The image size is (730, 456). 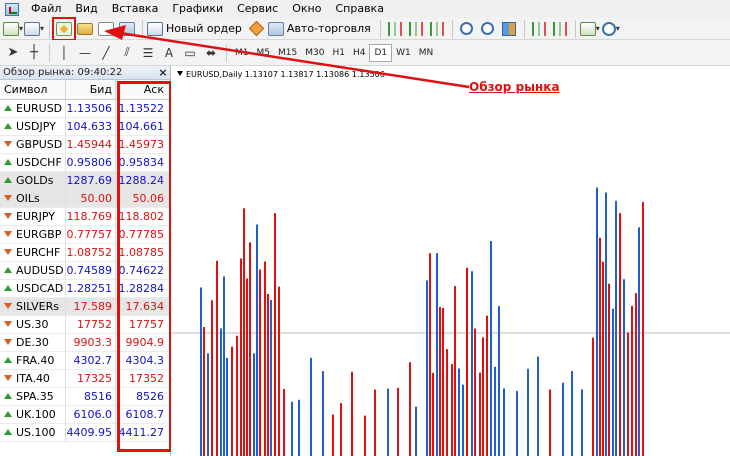 What do you see at coordinates (143, 89) in the screenshot?
I see `column-header-ask: Аск` at bounding box center [143, 89].